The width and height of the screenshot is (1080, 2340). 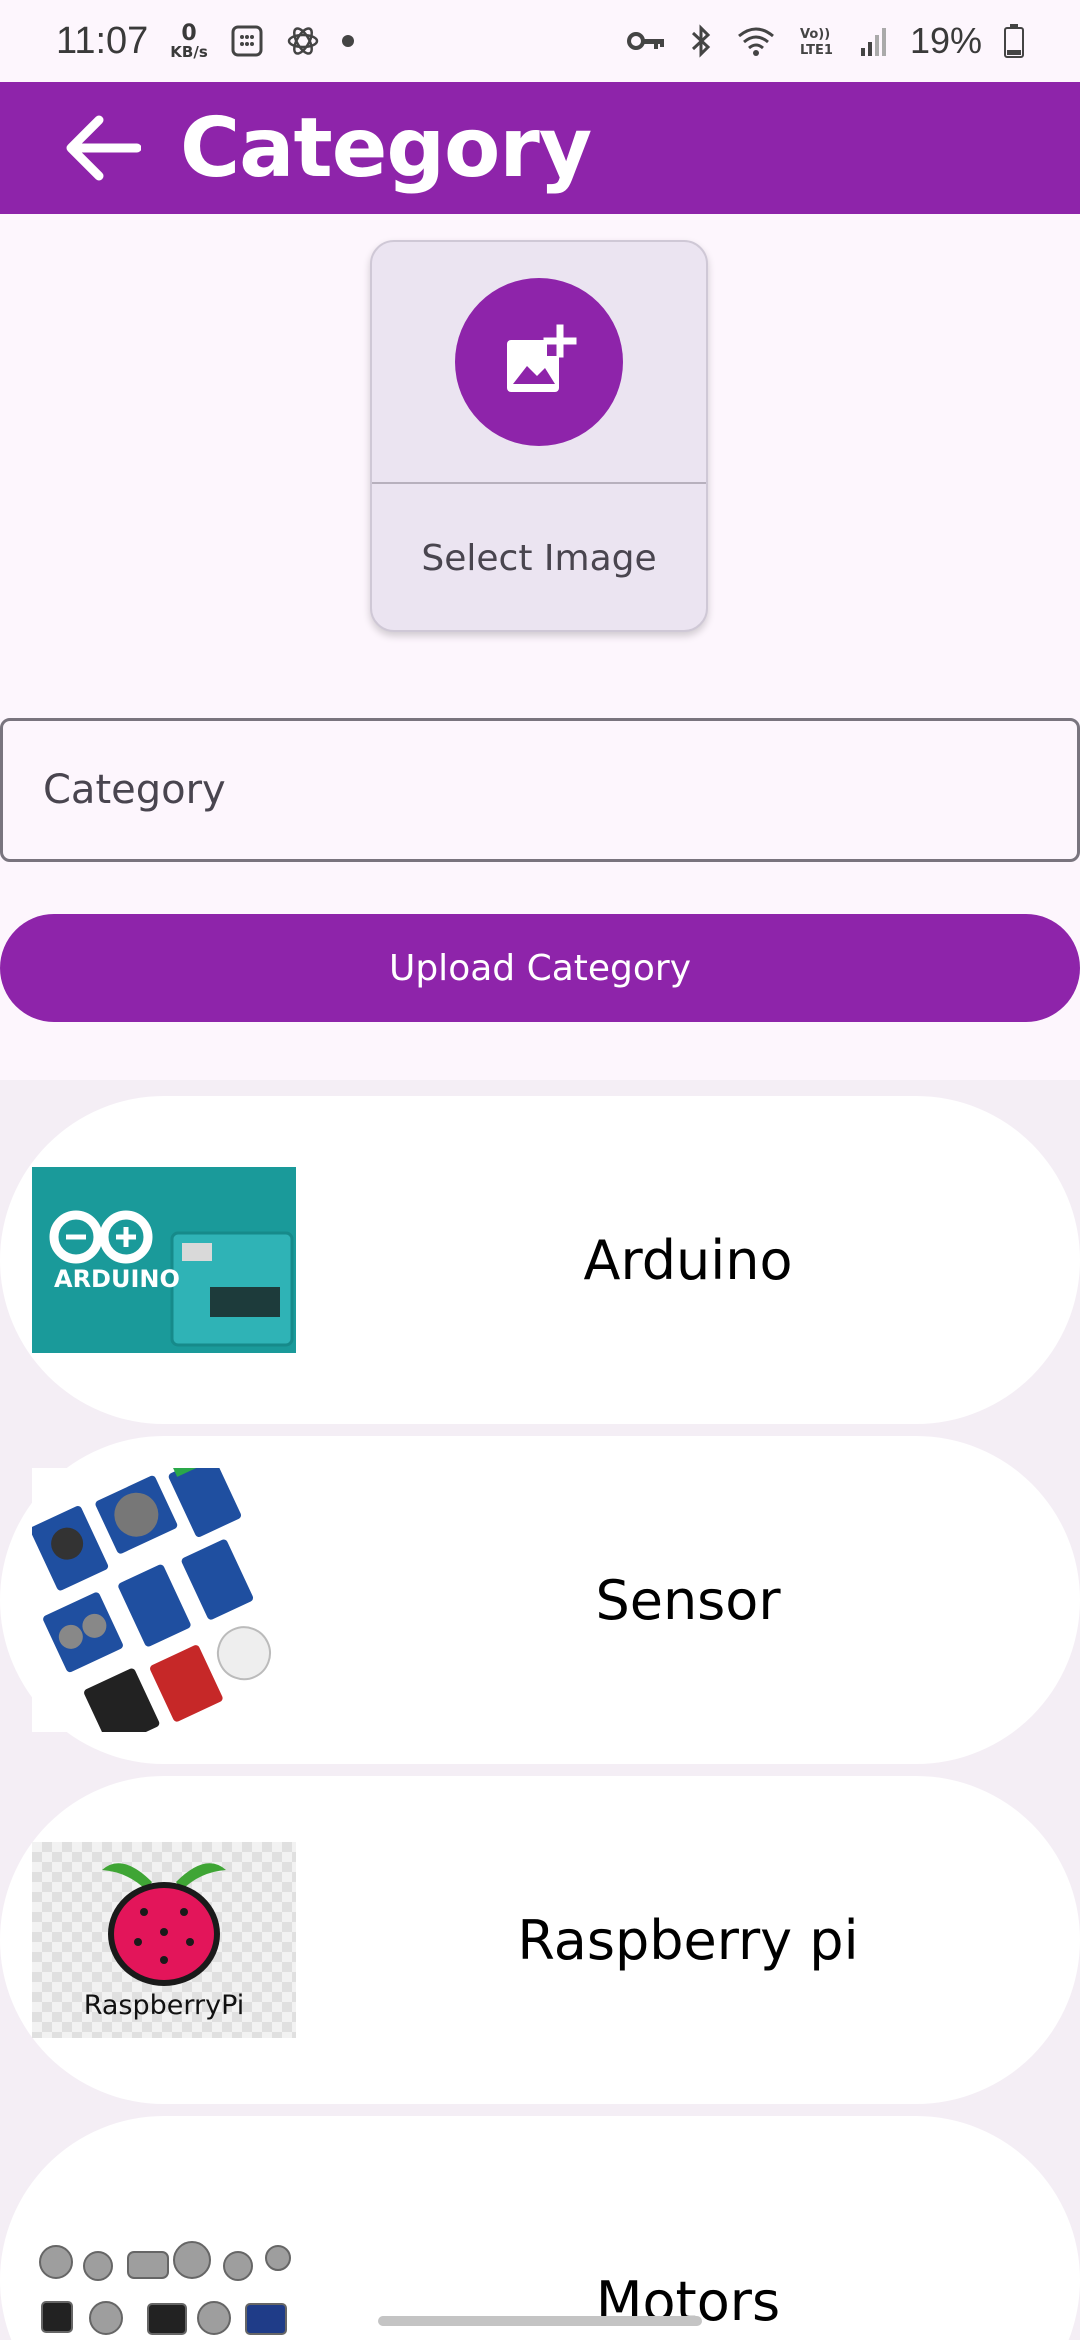 What do you see at coordinates (102, 40) in the screenshot?
I see `status-time: 11:07` at bounding box center [102, 40].